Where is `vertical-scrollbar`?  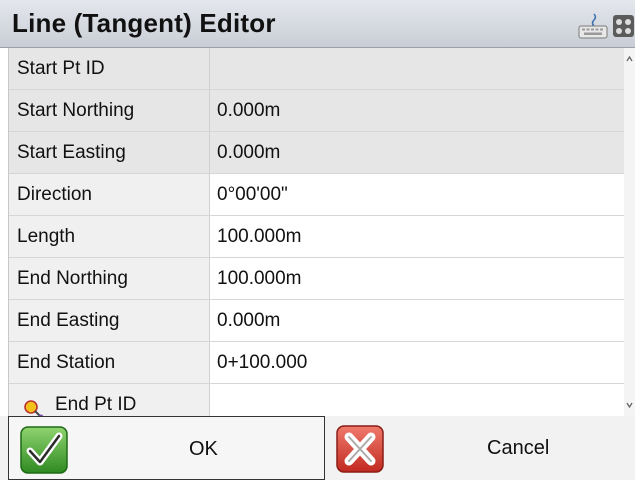
vertical-scrollbar is located at coordinates (629, 232).